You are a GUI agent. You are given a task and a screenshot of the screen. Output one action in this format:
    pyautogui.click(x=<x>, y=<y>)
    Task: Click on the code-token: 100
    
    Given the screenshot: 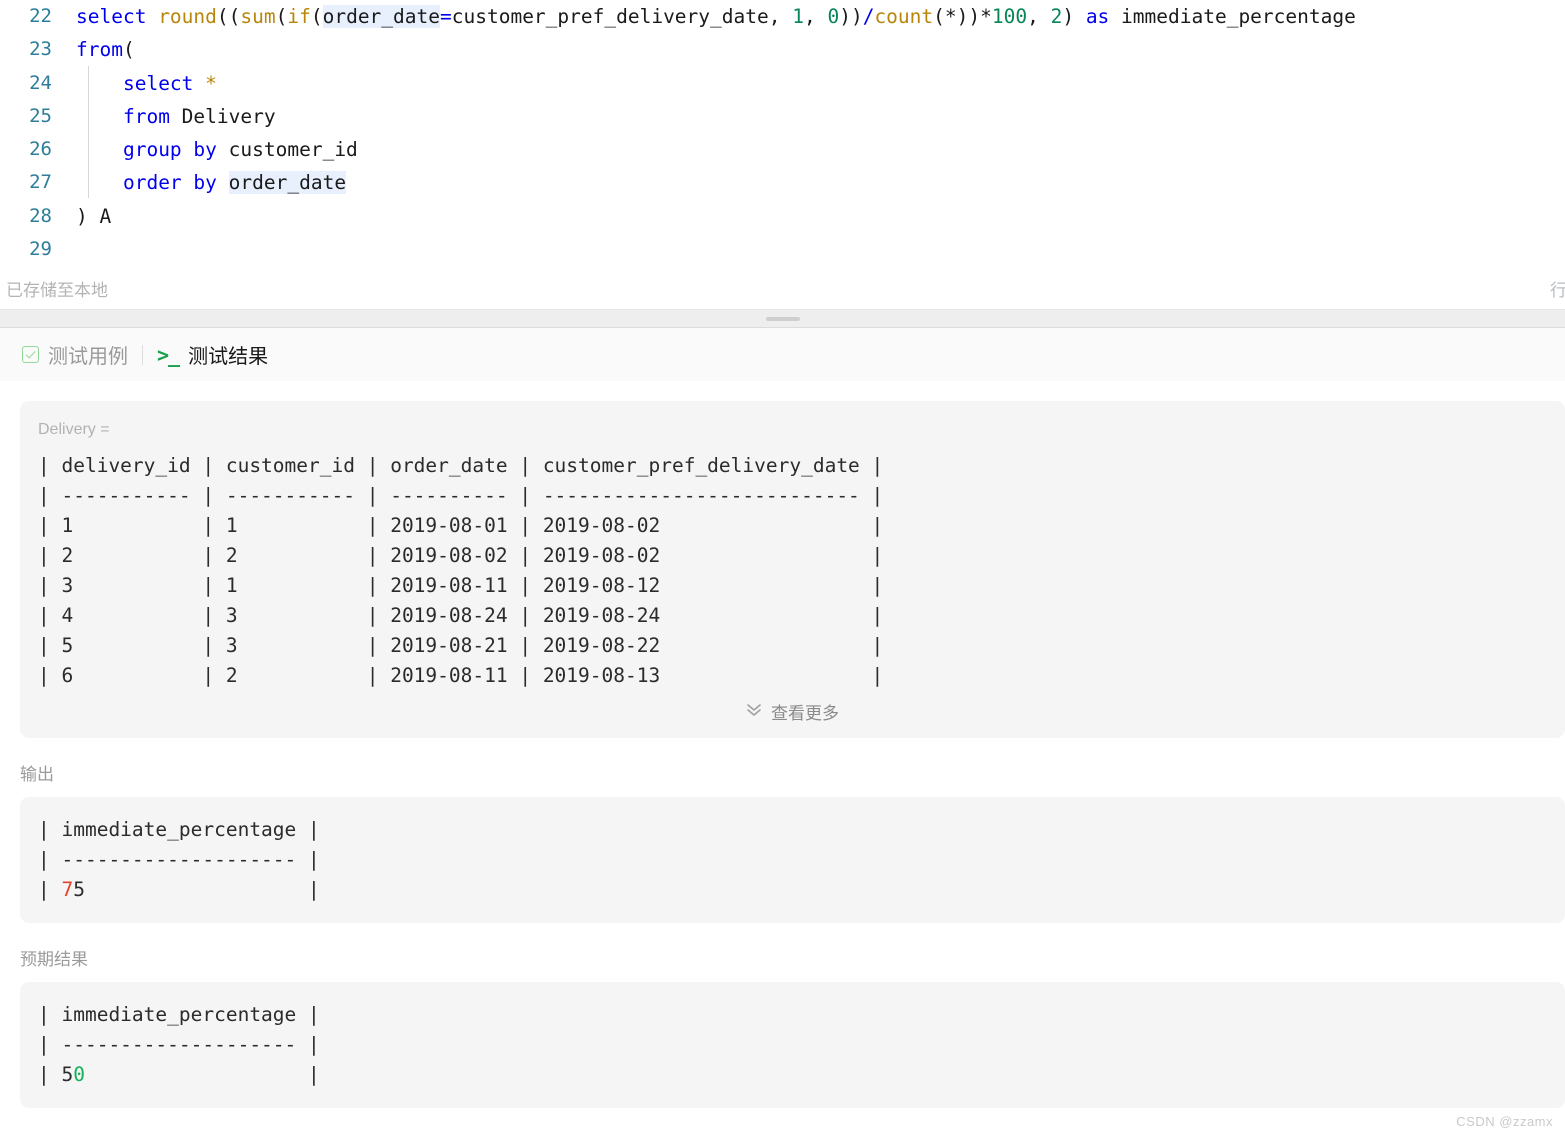 What is the action you would take?
    pyautogui.click(x=1009, y=16)
    